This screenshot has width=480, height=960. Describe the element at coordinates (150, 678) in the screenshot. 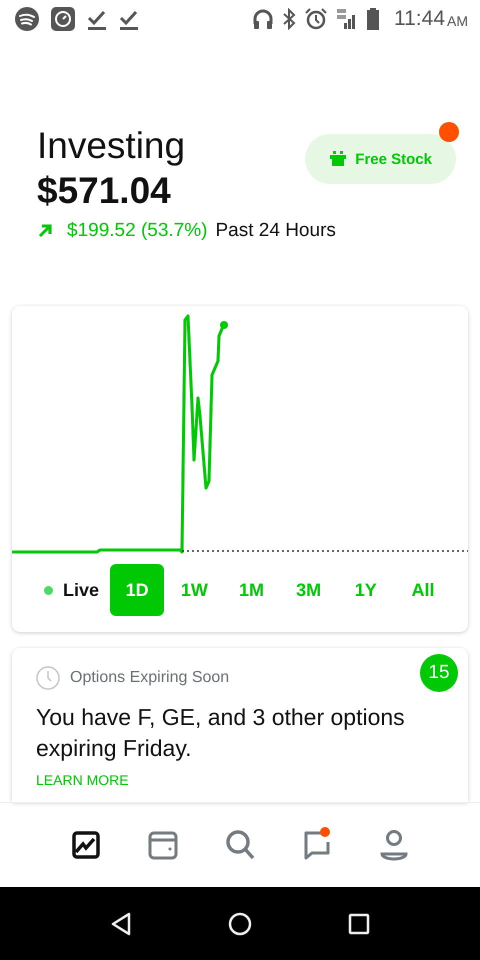

I see `card-title: Options Expiring Soon` at that location.